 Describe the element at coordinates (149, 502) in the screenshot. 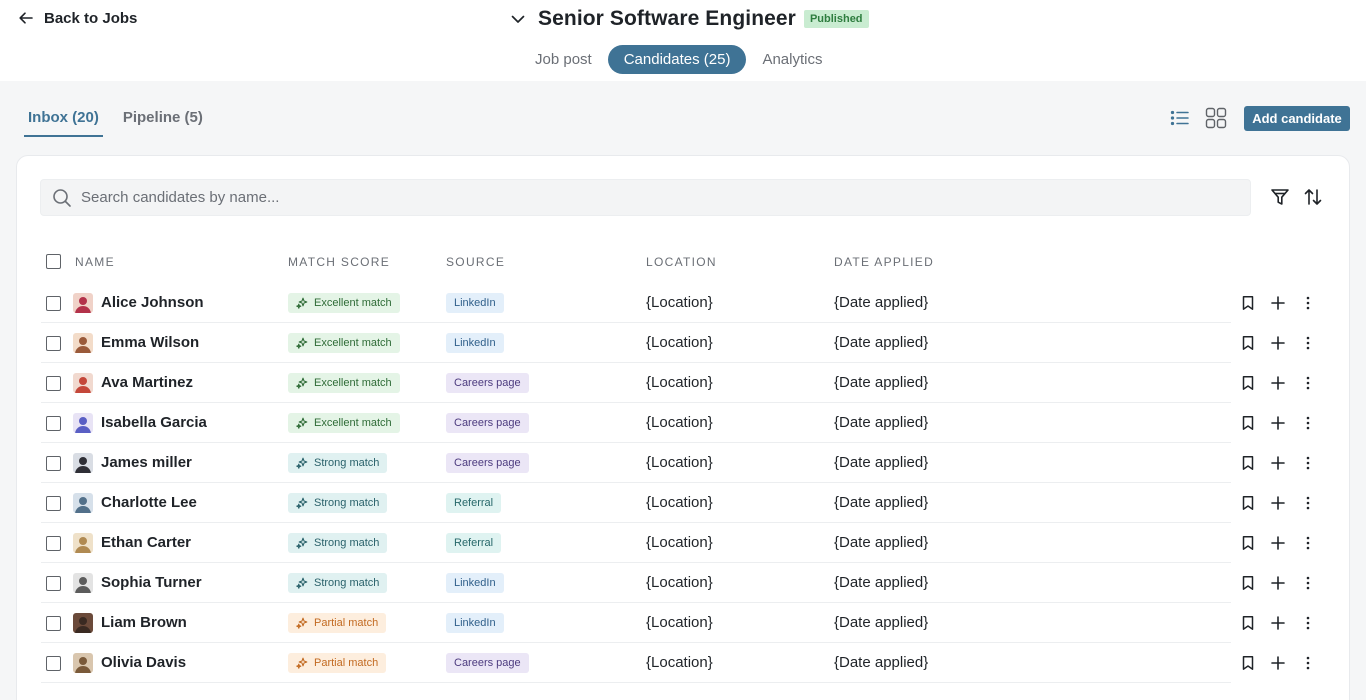

I see `candidate-name: Charlotte Lee` at that location.